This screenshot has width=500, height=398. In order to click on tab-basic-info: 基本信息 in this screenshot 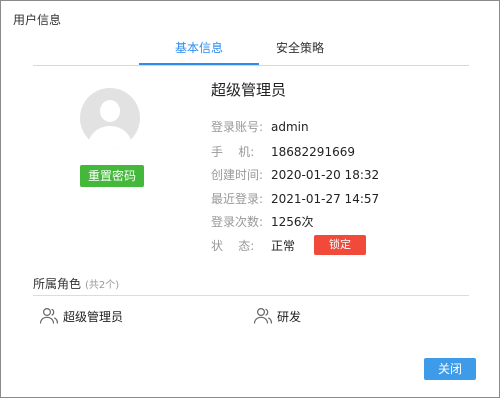, I will do `click(199, 53)`.